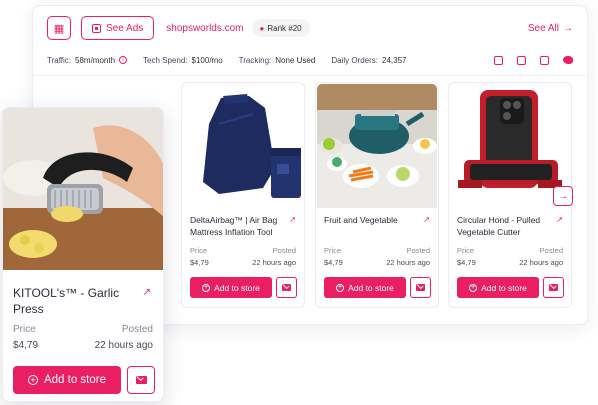 The image size is (598, 405). I want to click on twitter-icon, so click(568, 59).